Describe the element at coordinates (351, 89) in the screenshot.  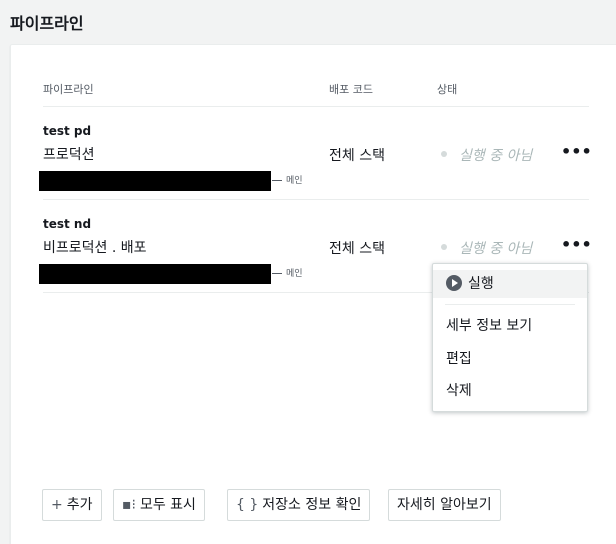
I see `header-deploy-code: 배포 코드` at that location.